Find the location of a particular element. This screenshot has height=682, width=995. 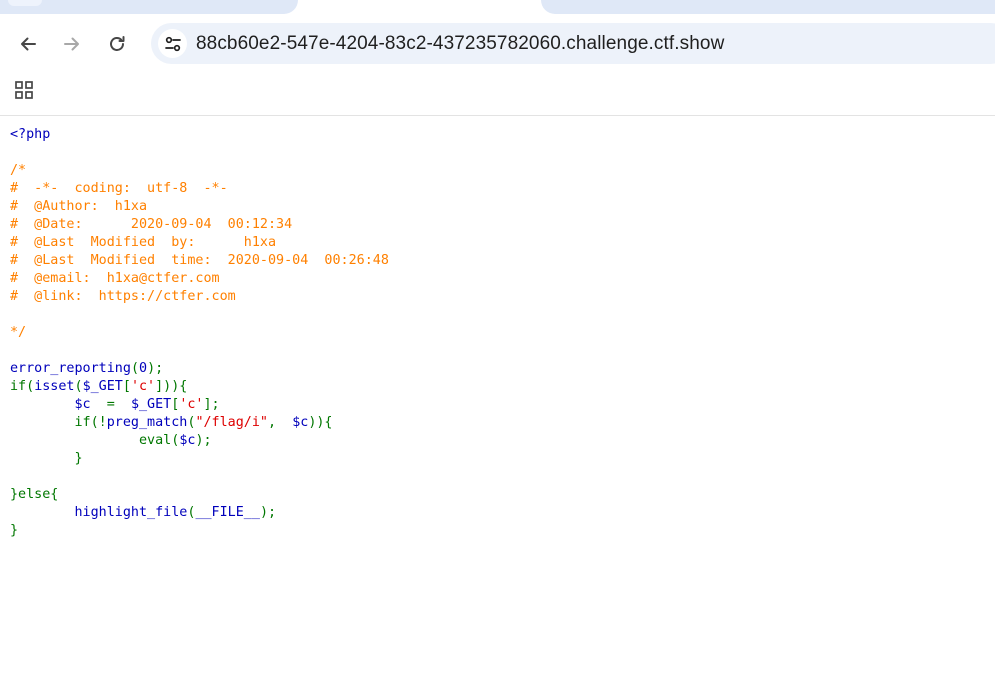

tune-icon is located at coordinates (172, 43).